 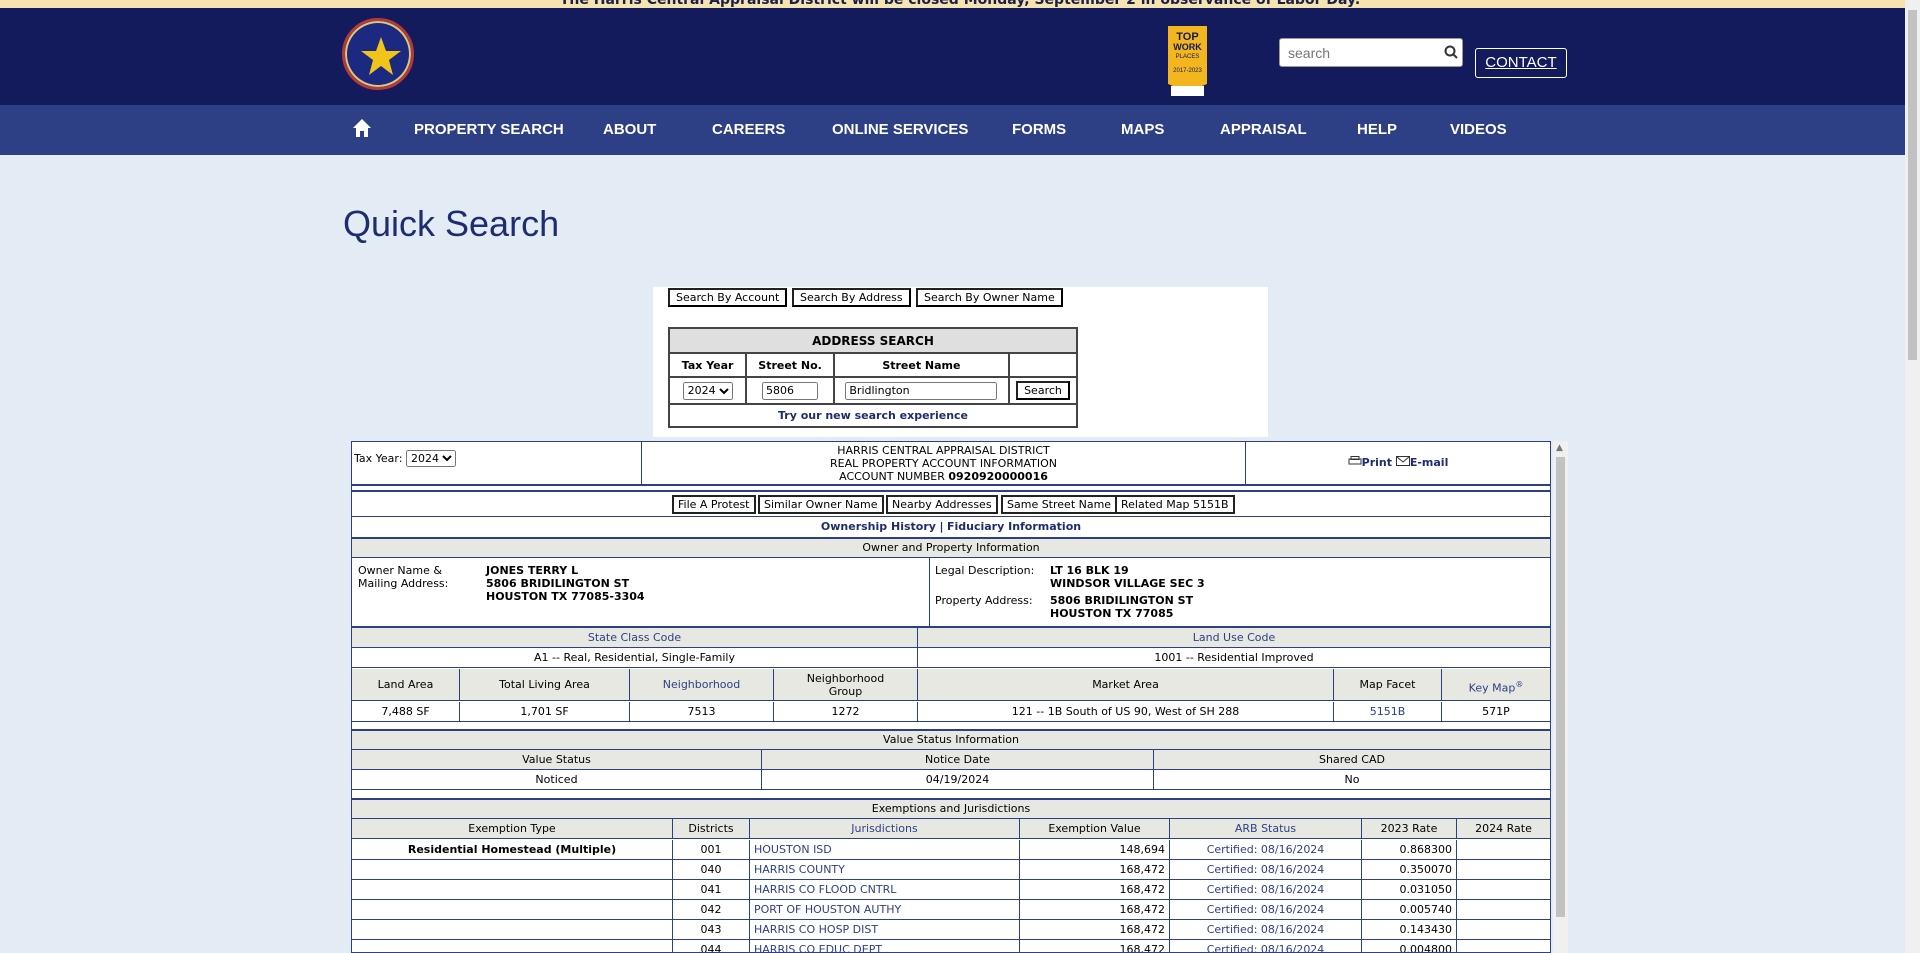 I want to click on address-search-button: Search, so click(x=1043, y=390).